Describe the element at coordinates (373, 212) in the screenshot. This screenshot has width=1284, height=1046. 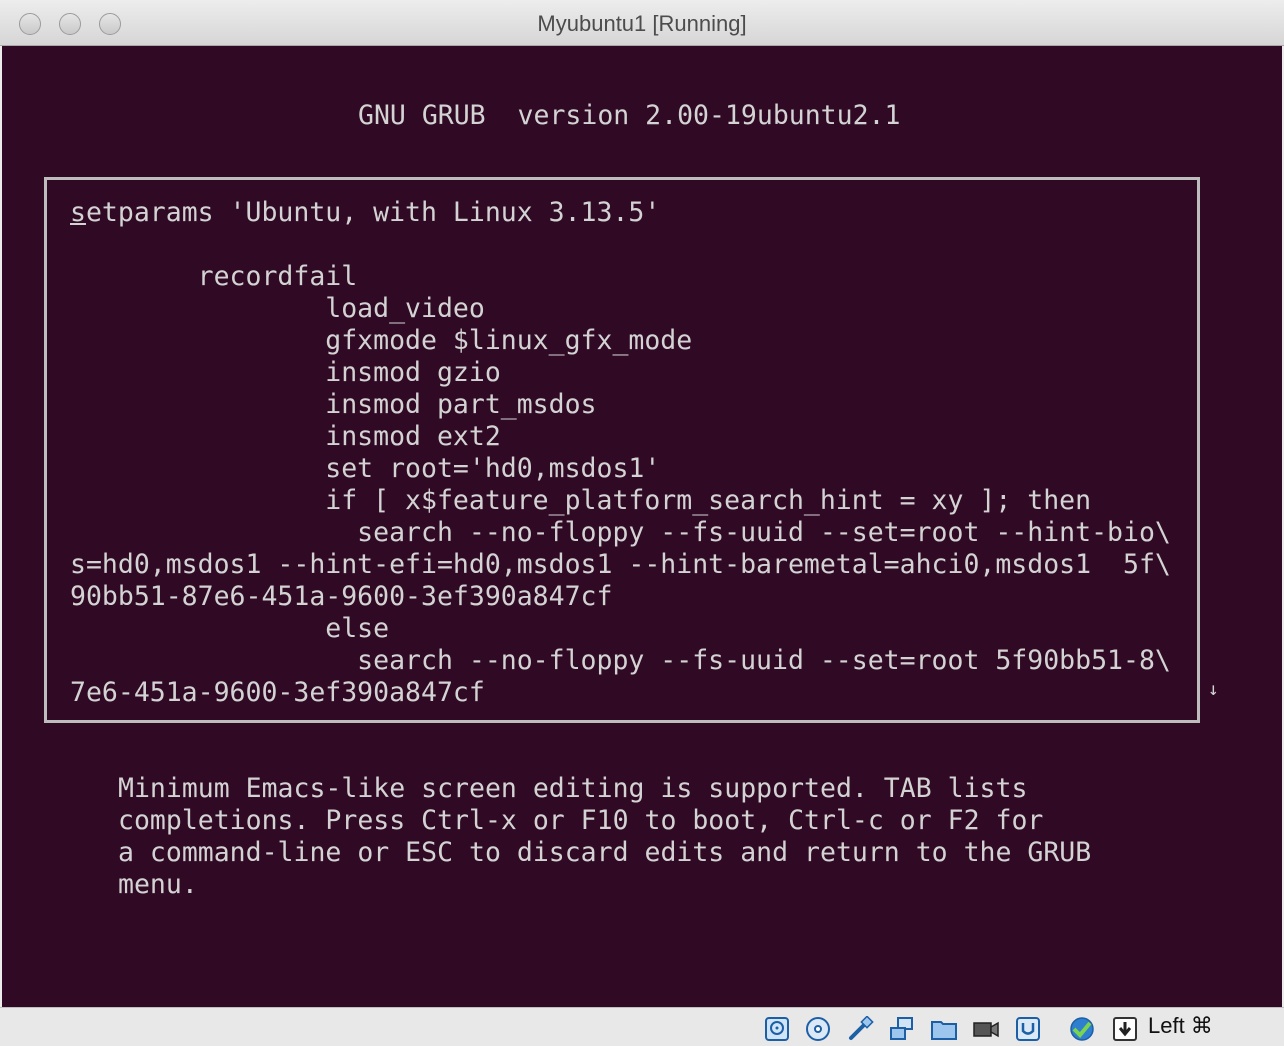
I see `edit-line-text: etparams 'Ubuntu, with Linux 3.13.5'` at that location.